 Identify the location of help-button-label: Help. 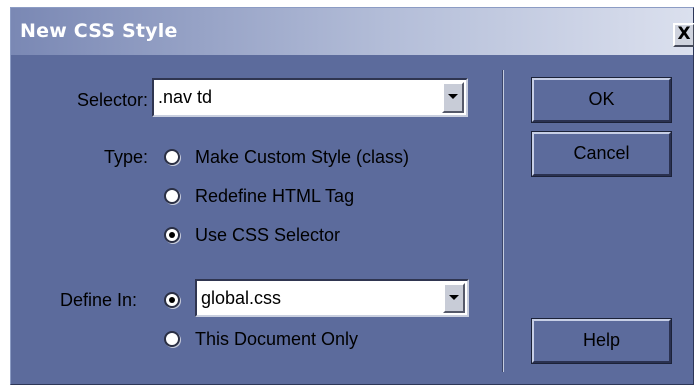
(601, 340).